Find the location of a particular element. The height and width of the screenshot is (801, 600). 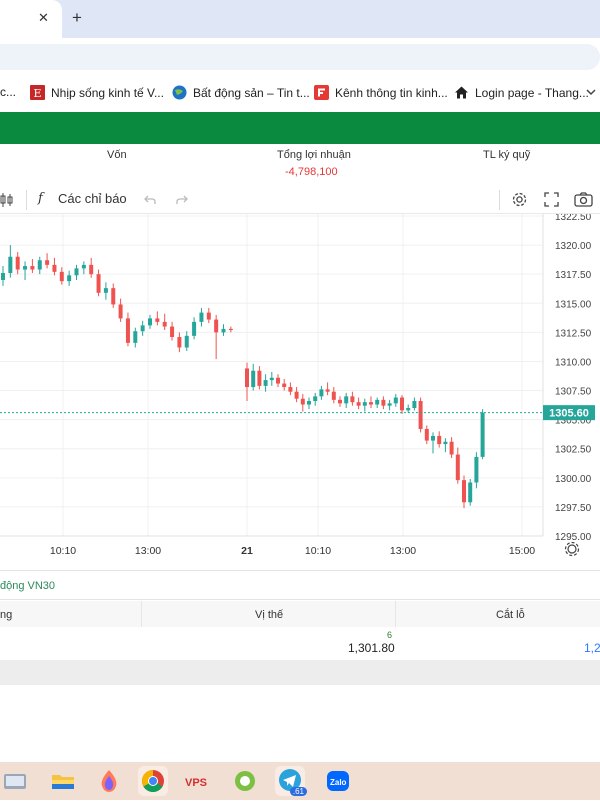

total-profit-value: -4,798,100 is located at coordinates (311, 172).